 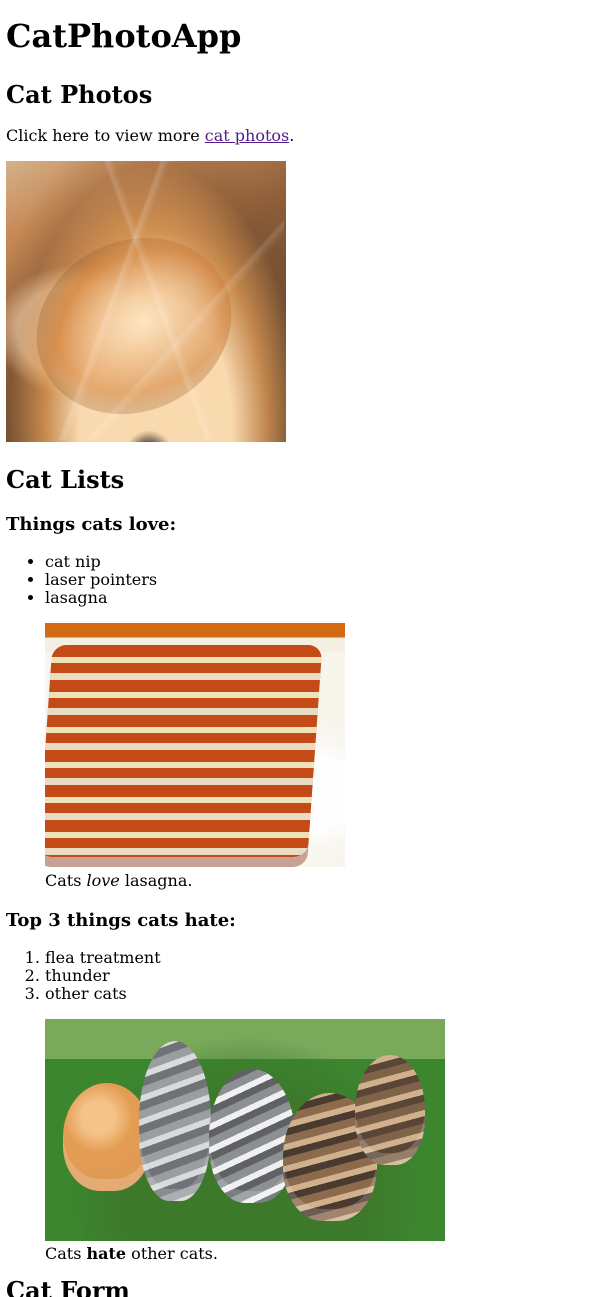 I want to click on list-item: laser pointers, so click(x=101, y=580).